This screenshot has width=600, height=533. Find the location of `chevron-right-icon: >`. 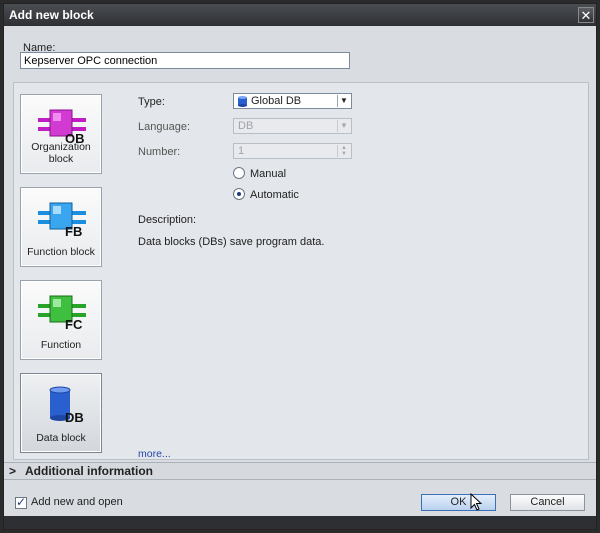

chevron-right-icon: > is located at coordinates (12, 471).